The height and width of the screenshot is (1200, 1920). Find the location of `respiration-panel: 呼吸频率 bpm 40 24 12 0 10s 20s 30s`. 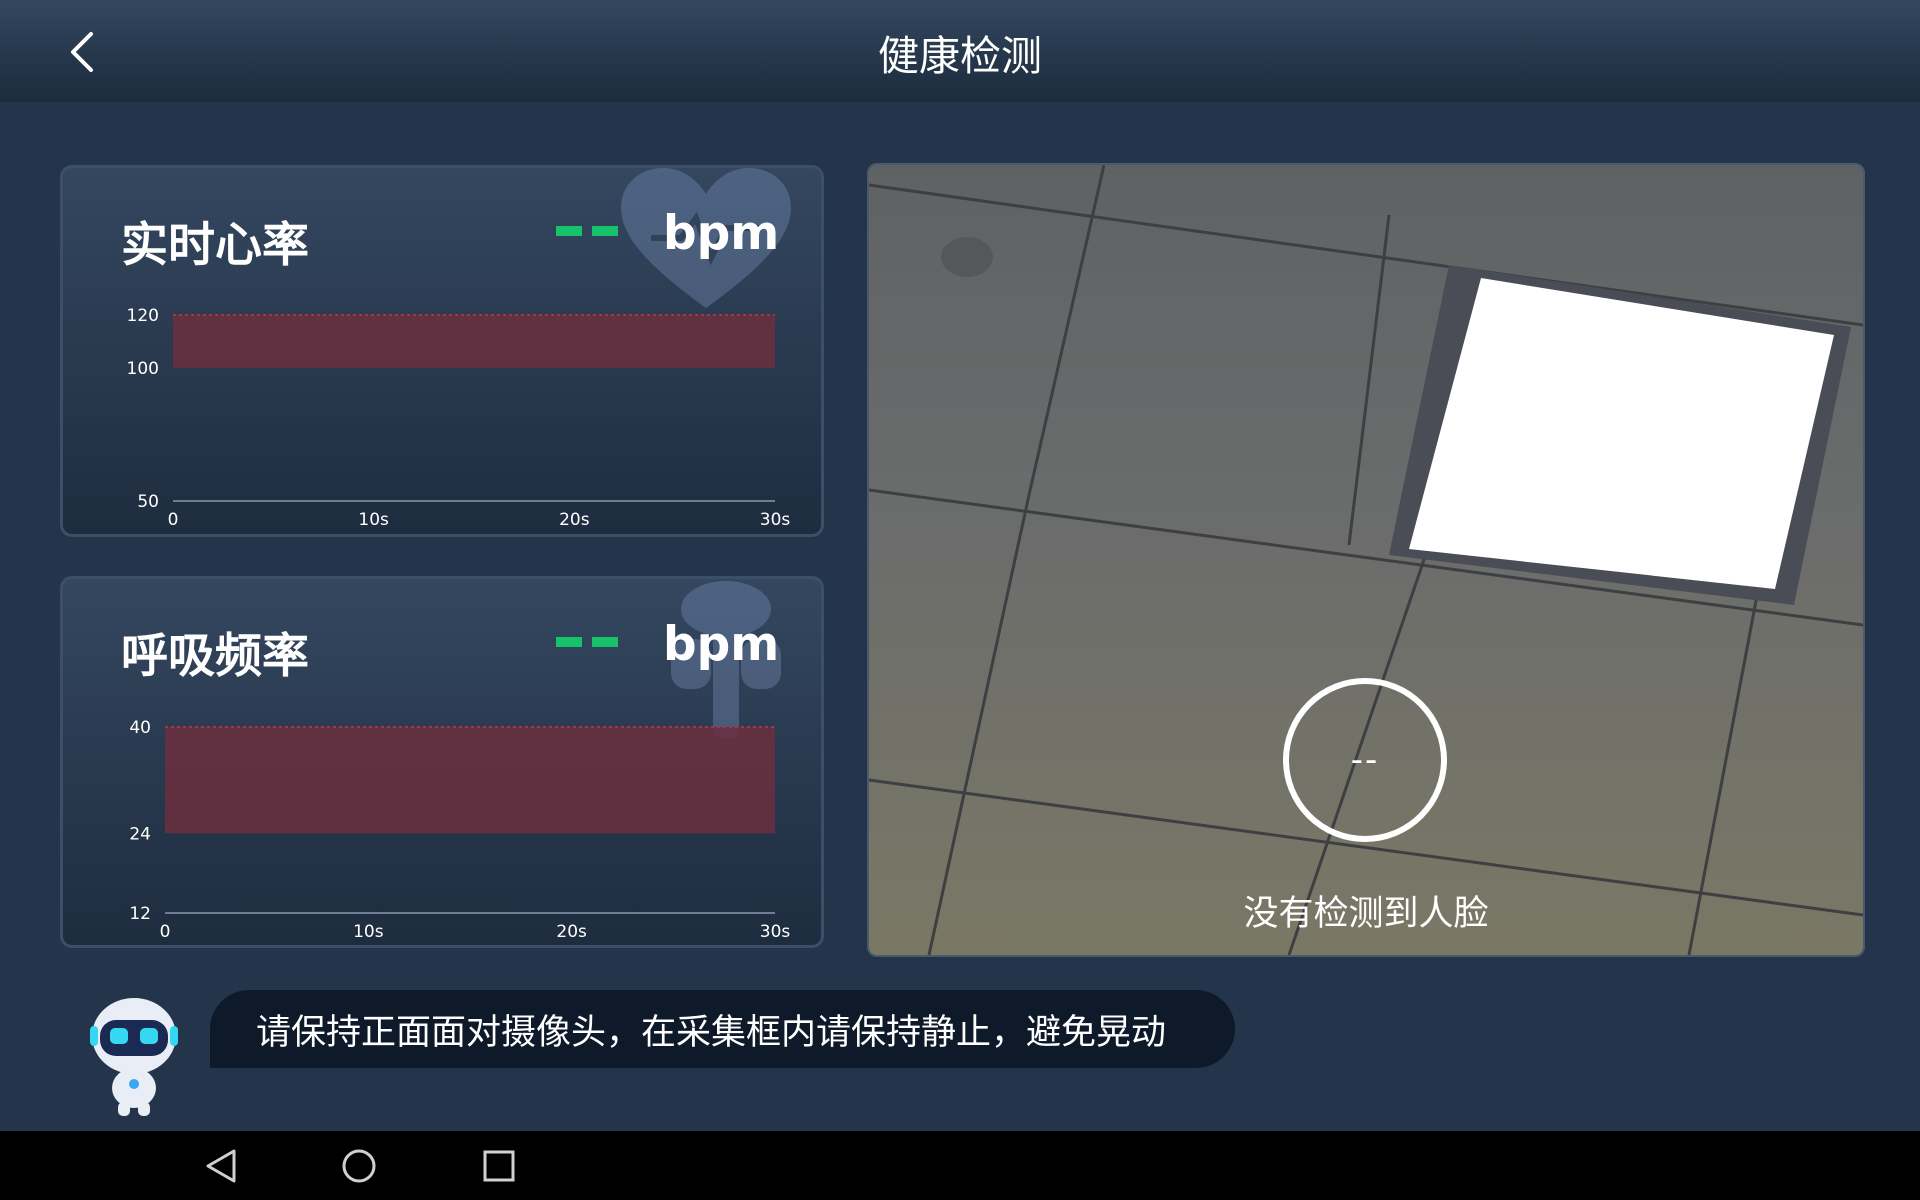

respiration-panel: 呼吸频率 bpm 40 24 12 0 10s 20s 30s is located at coordinates (442, 762).